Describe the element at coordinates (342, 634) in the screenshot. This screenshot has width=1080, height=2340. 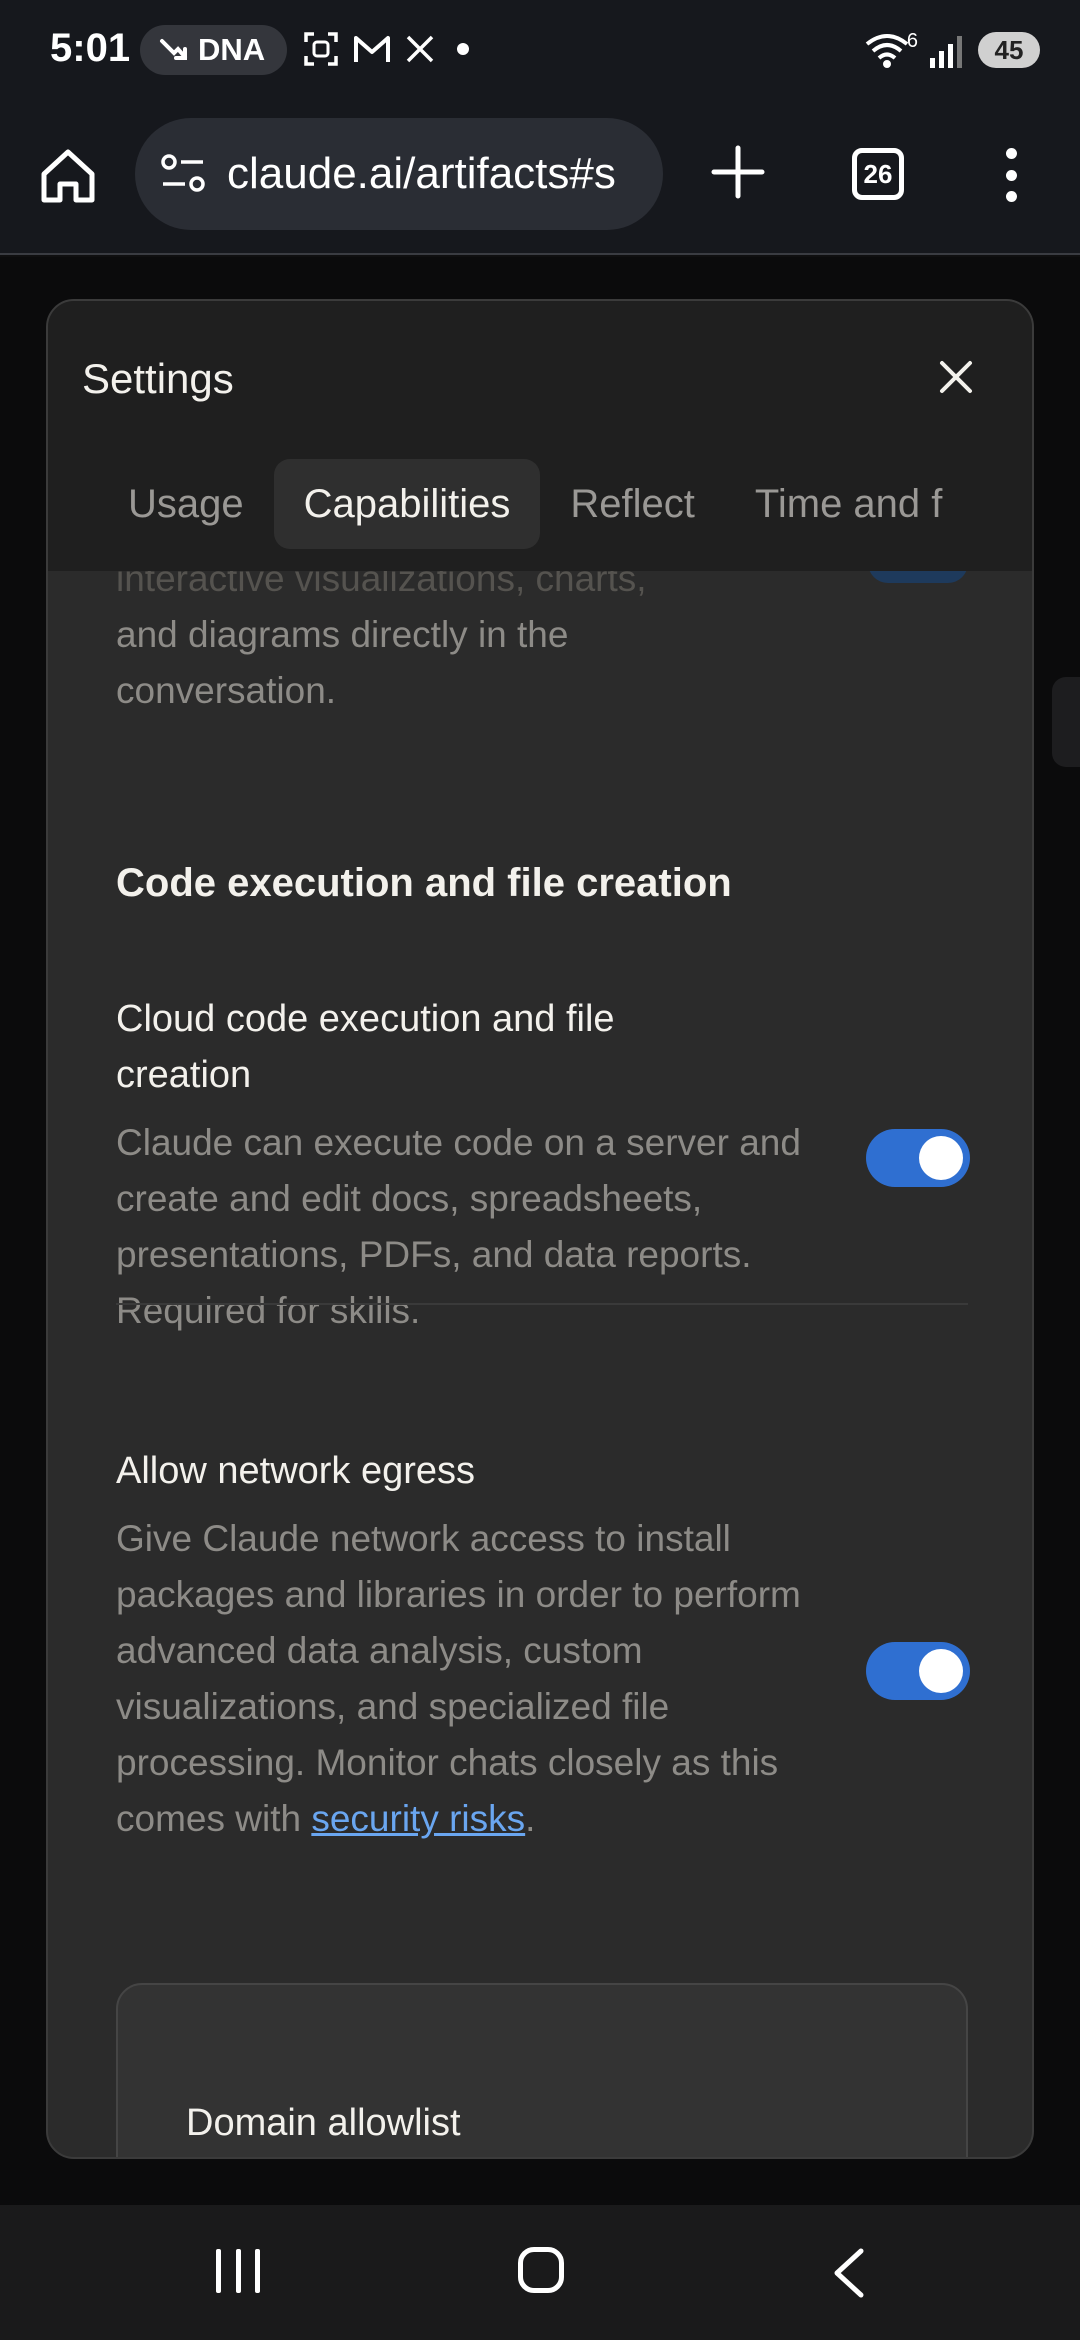
I see `prev-desc-line2: and diagrams directly in the` at that location.